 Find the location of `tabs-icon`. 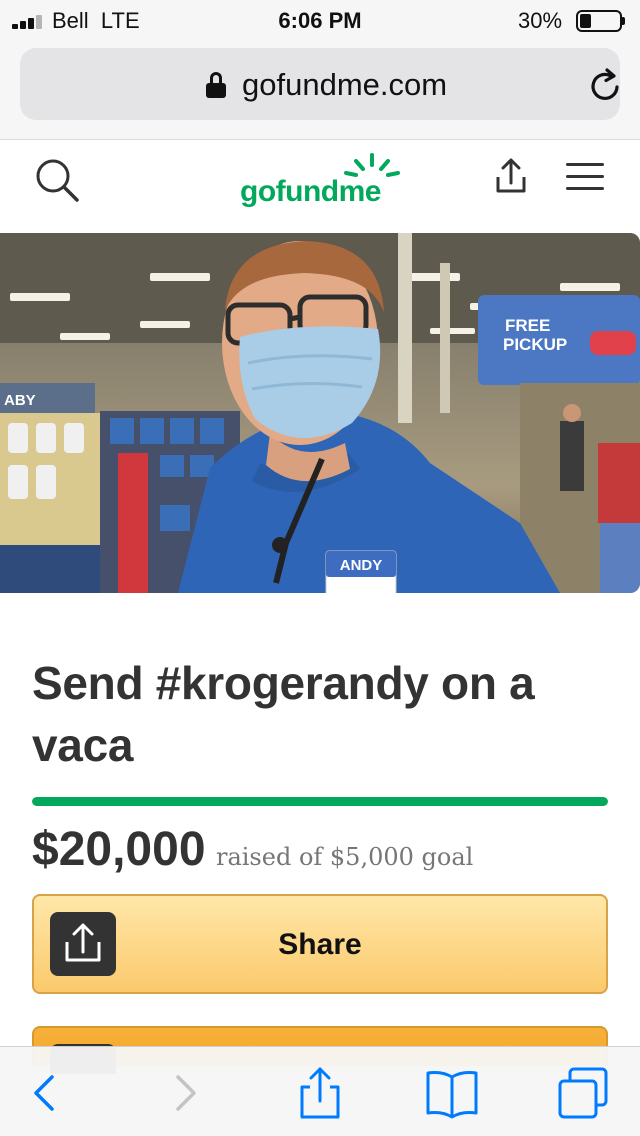

tabs-icon is located at coordinates (584, 1093).